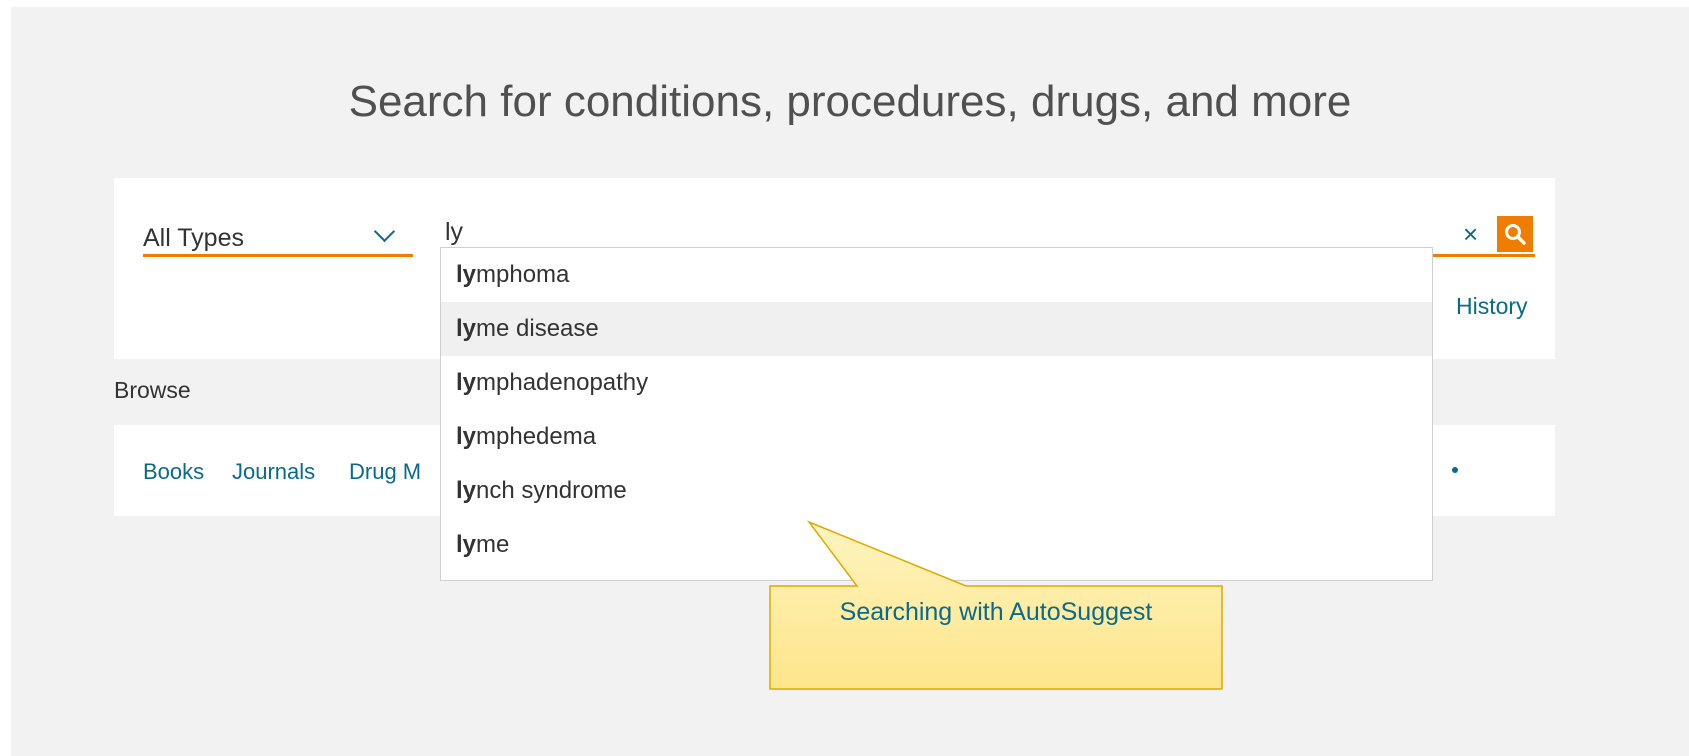 This screenshot has width=1689, height=756. Describe the element at coordinates (152, 390) in the screenshot. I see `browse-heading: Browse` at that location.